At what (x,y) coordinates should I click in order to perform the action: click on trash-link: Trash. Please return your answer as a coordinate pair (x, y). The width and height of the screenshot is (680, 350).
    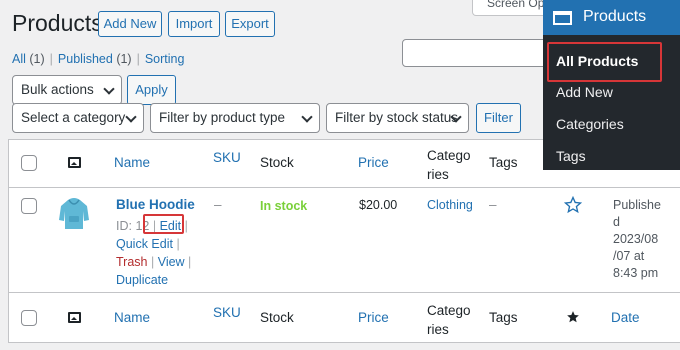
    Looking at the image, I should click on (132, 262).